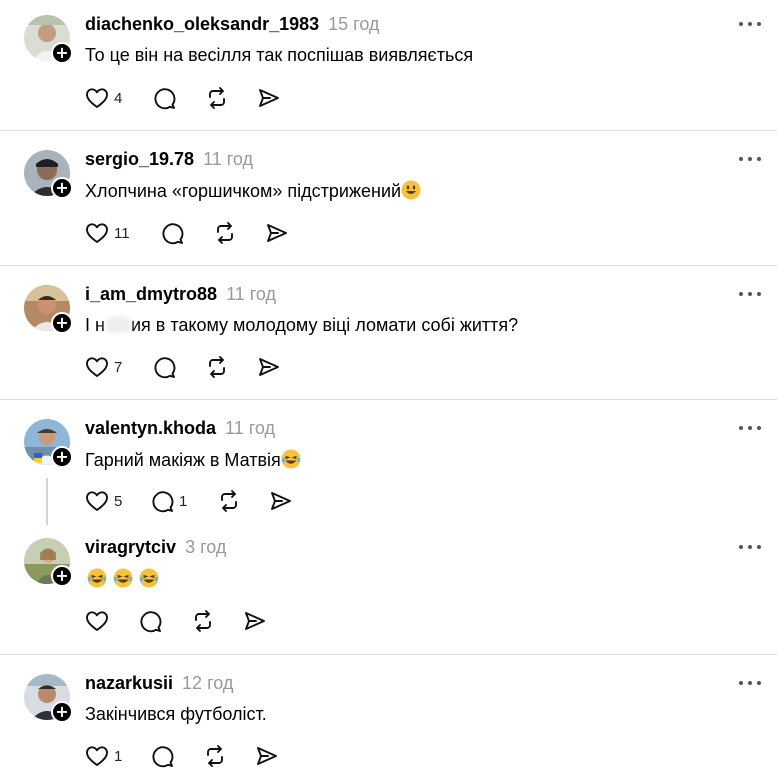 The height and width of the screenshot is (780, 777). I want to click on post-header: i_am_dmytro88 11 год, so click(180, 296).